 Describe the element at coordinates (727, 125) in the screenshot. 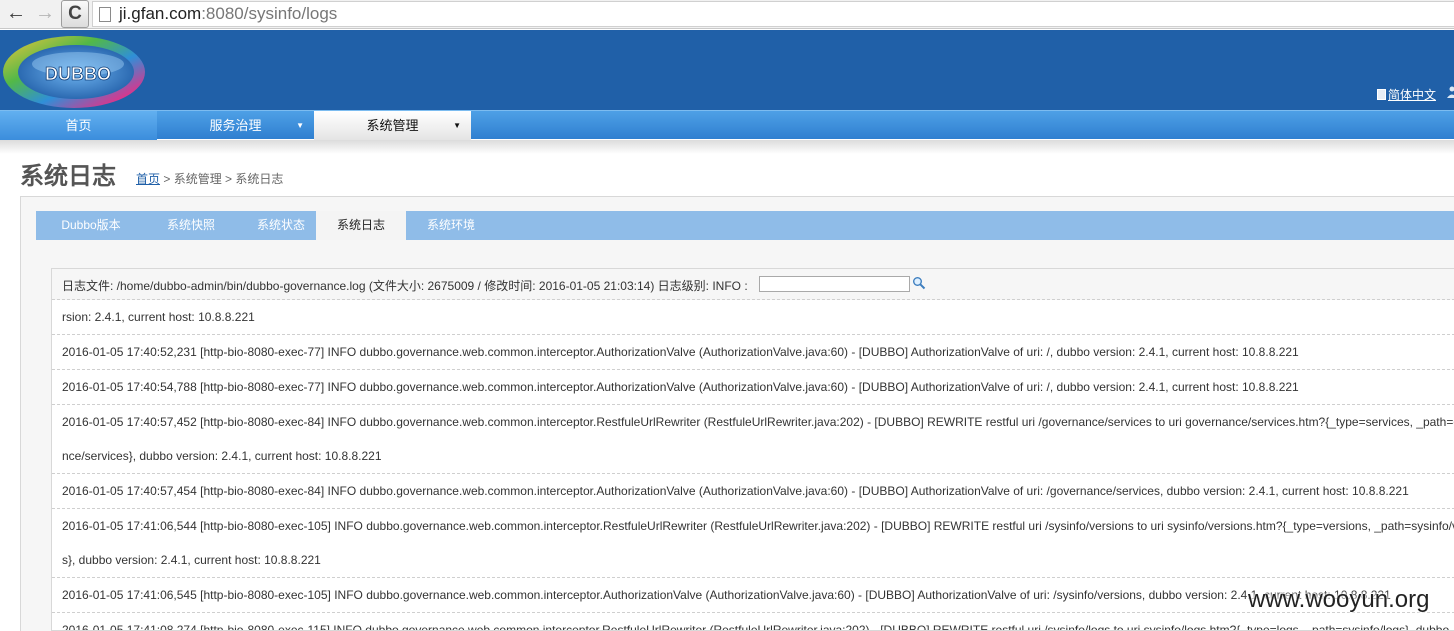

I see `main-nav: 首页 服务治理 ▼ 系统管理 ▼` at that location.